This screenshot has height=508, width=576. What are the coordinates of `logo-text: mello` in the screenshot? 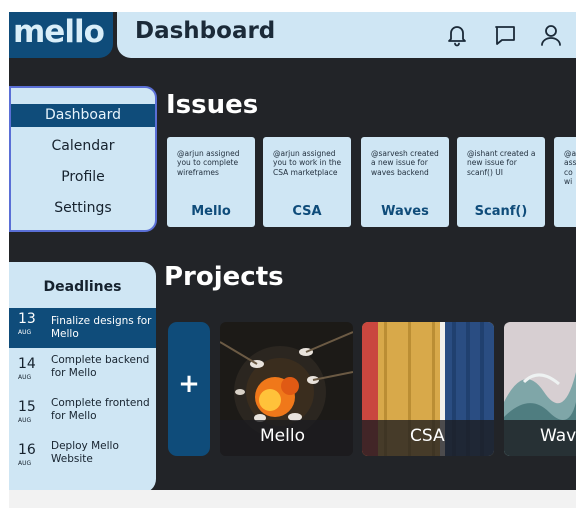 It's located at (59, 32).